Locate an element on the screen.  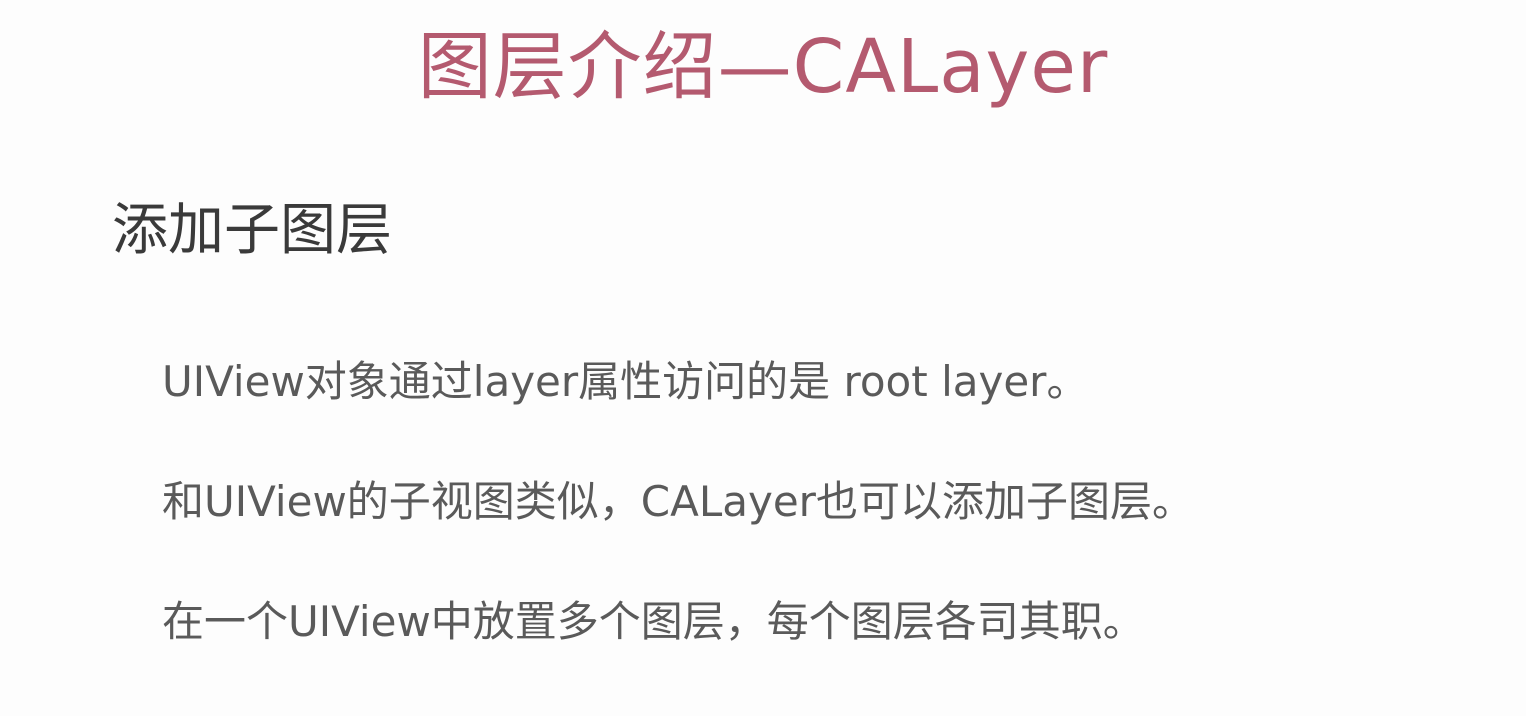
slide-title: 图层介绍—CALayer is located at coordinates (763, 67).